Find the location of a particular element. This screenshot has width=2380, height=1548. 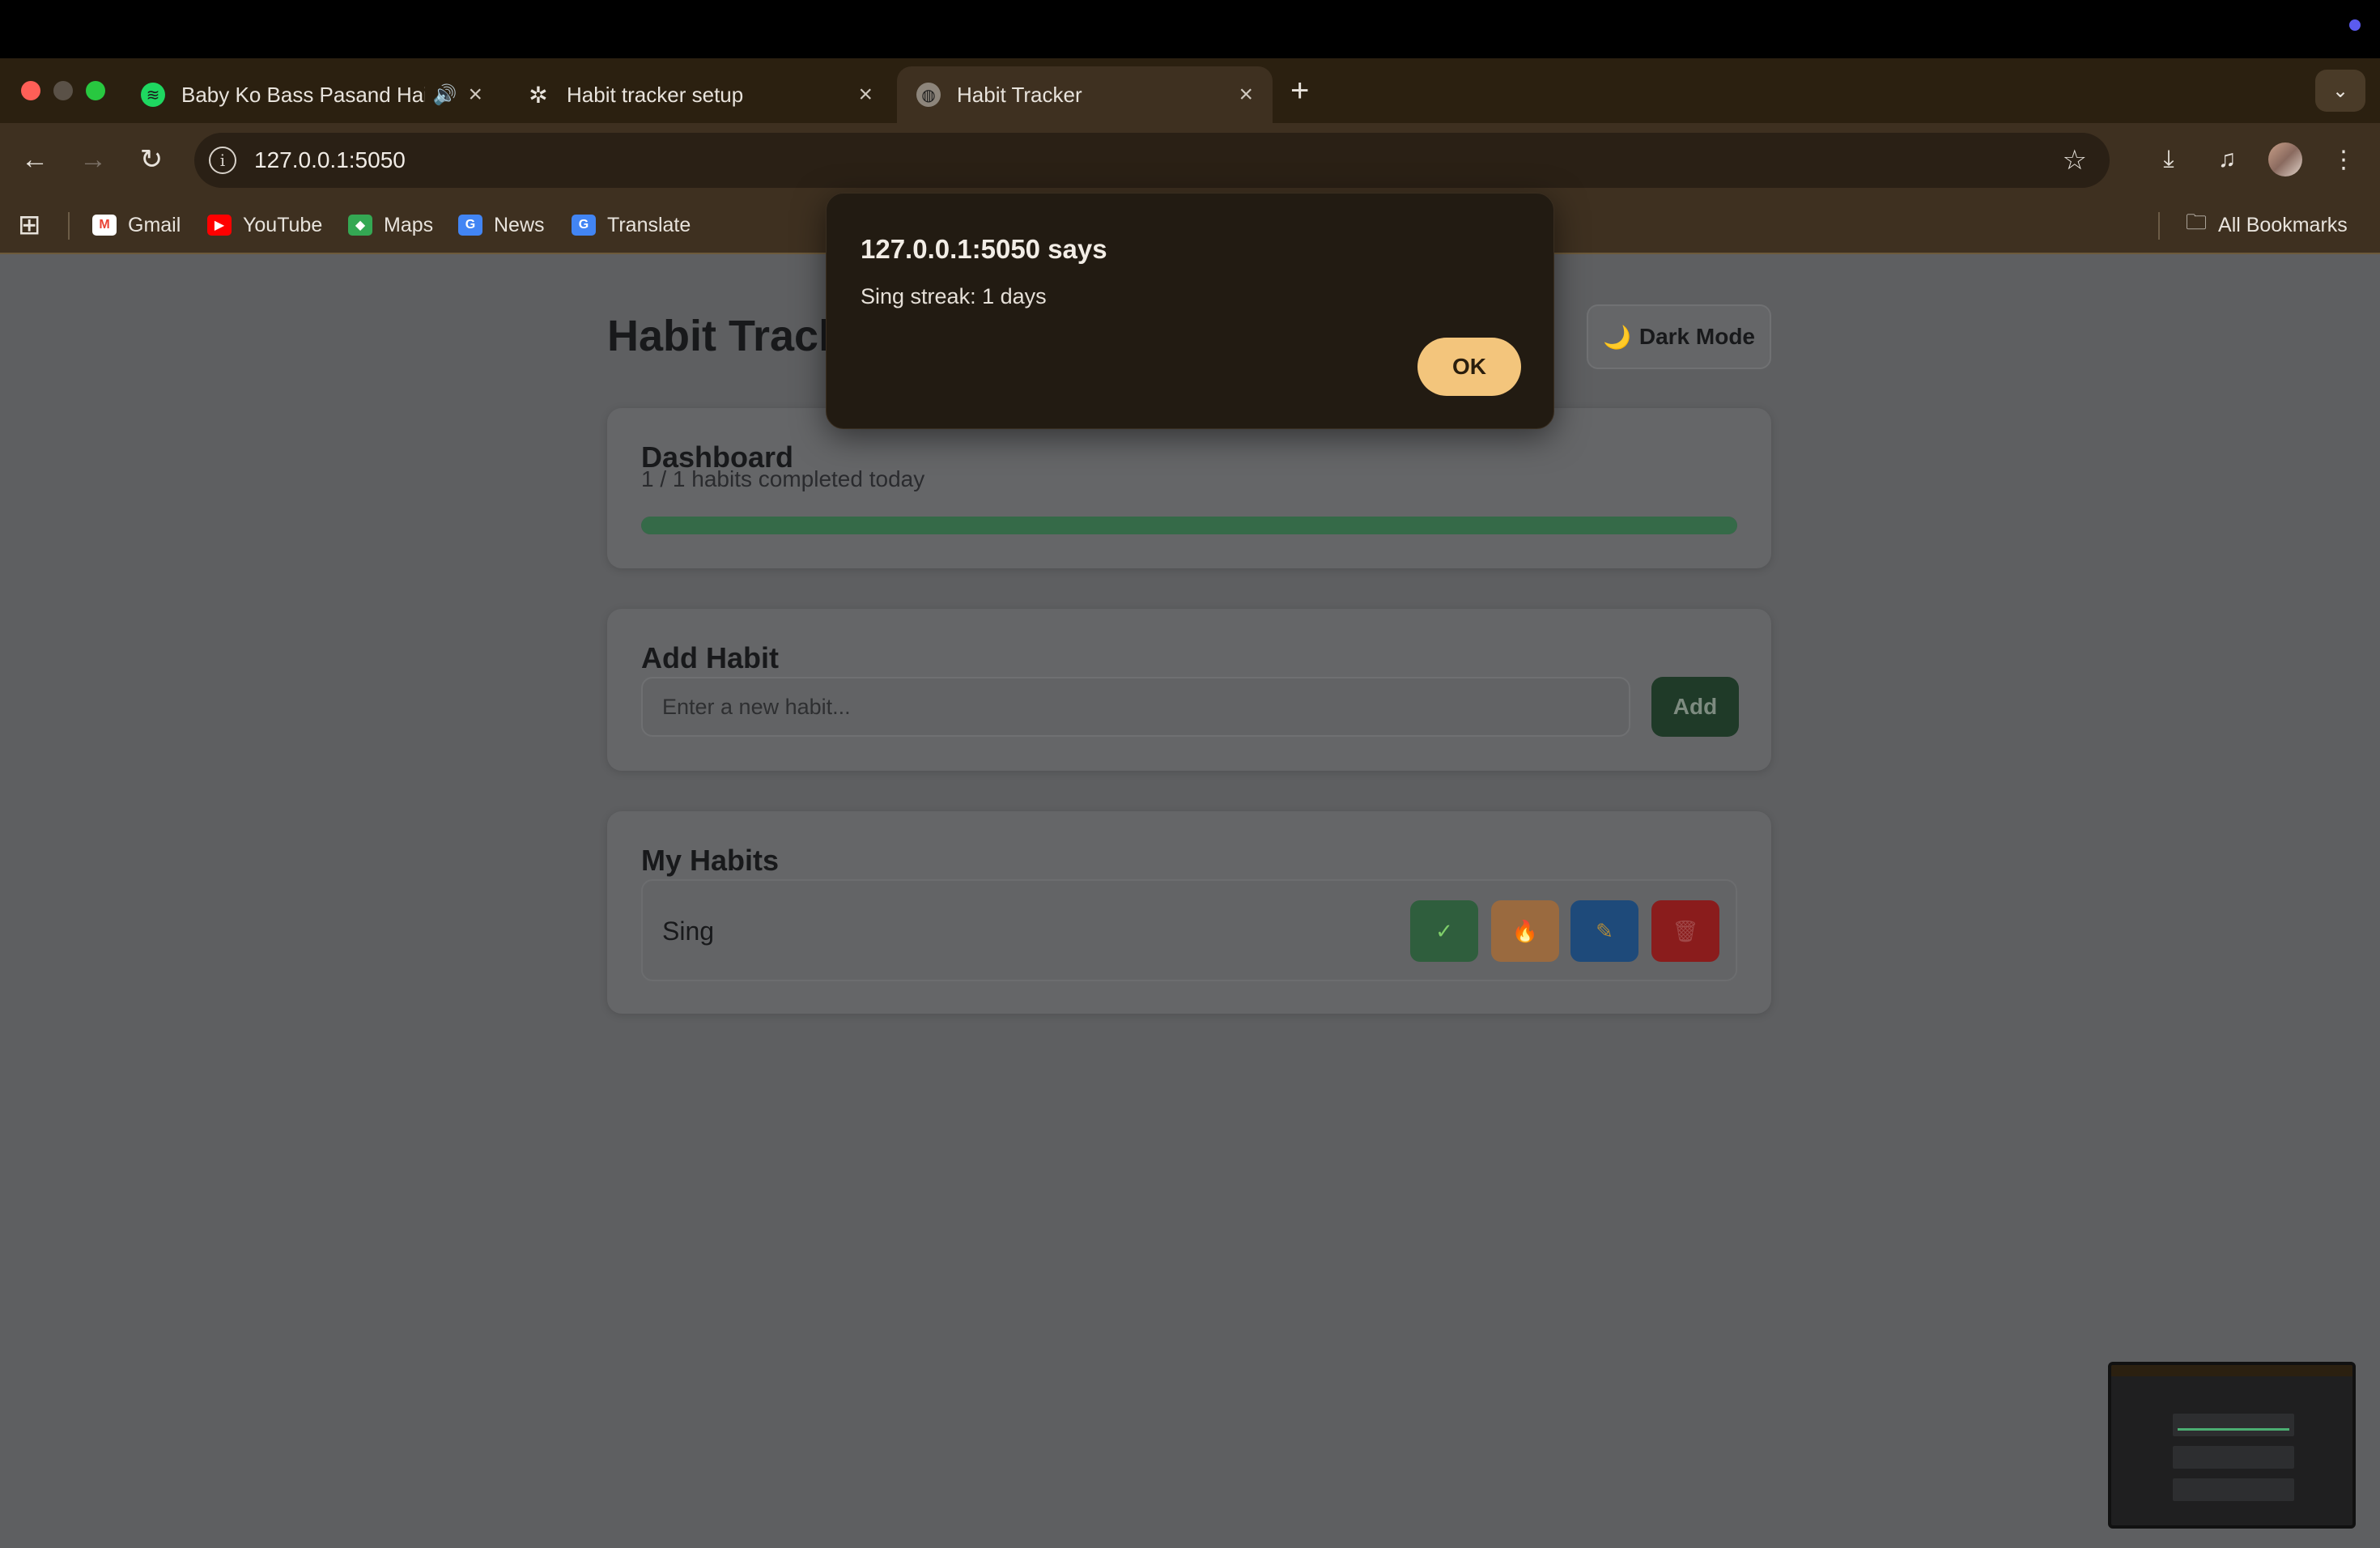

browser-toolbar: ← → ↻ i ☆ ⤓ ♫ ⋮ is located at coordinates (1190, 160).